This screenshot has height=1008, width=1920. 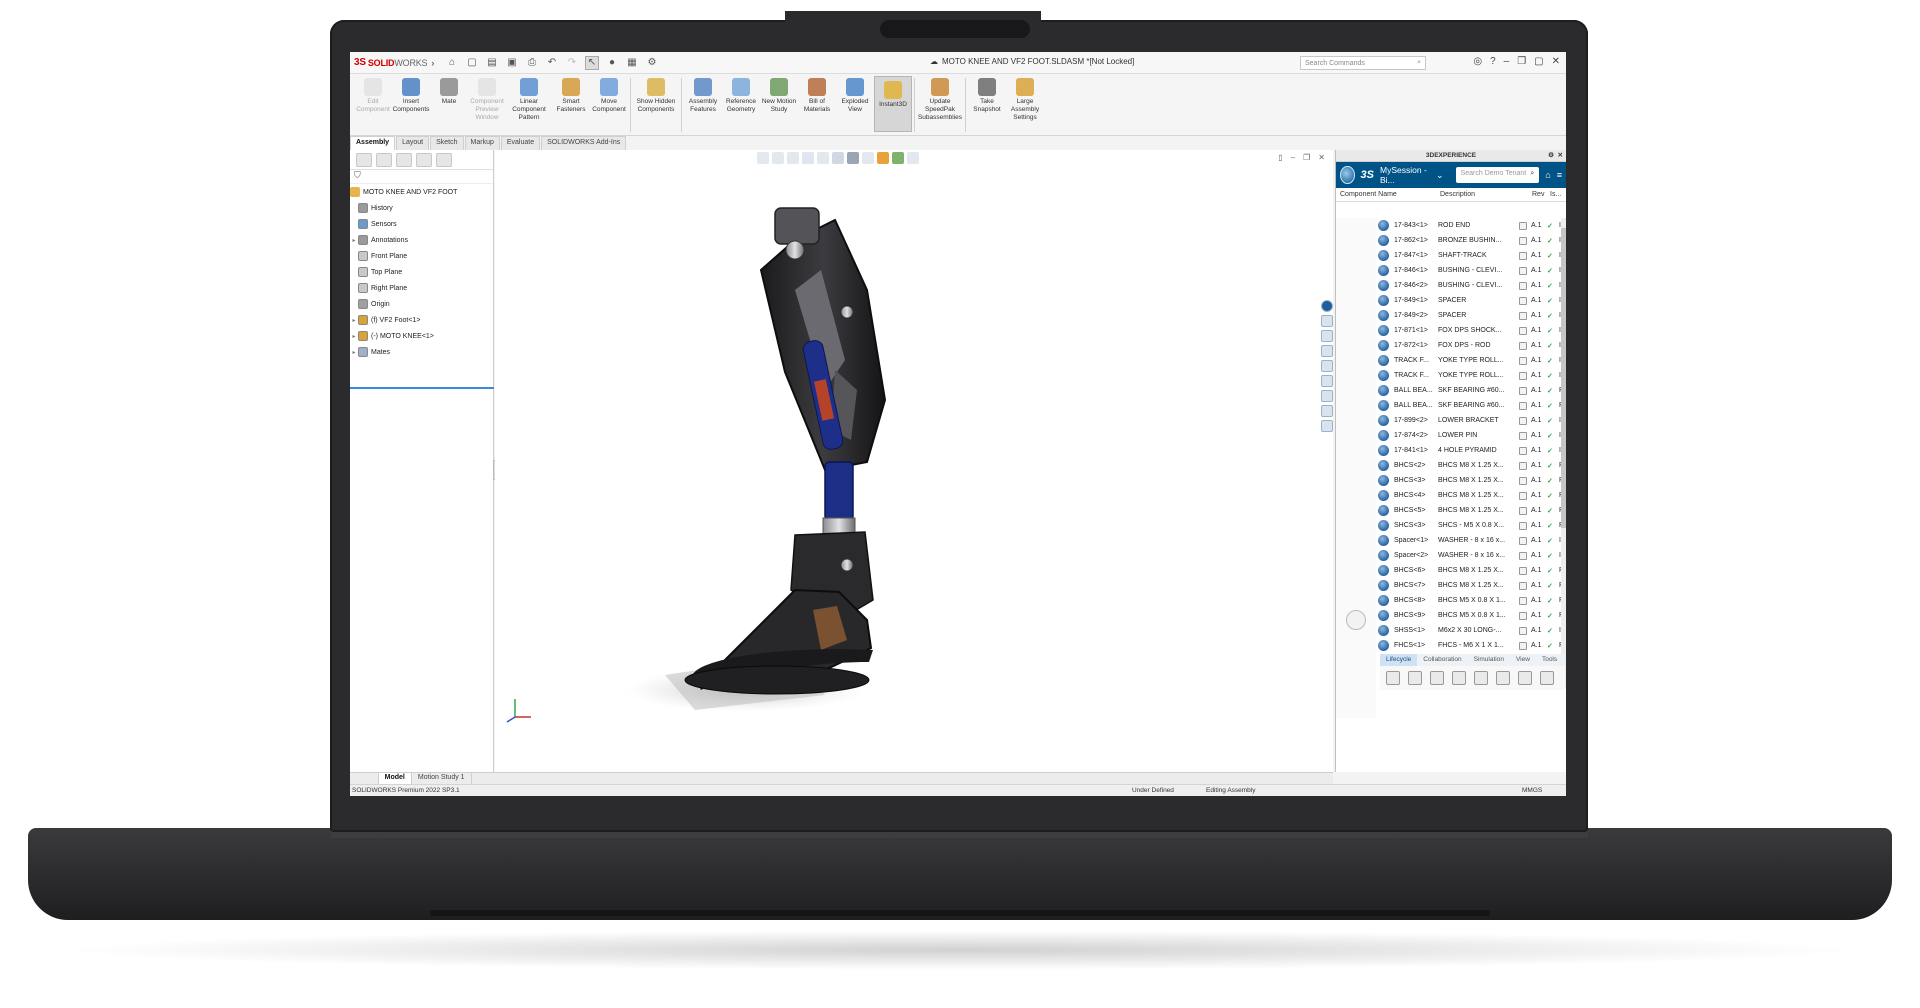 I want to click on tree-item-front-plane: Front Plane, so click(x=421, y=256).